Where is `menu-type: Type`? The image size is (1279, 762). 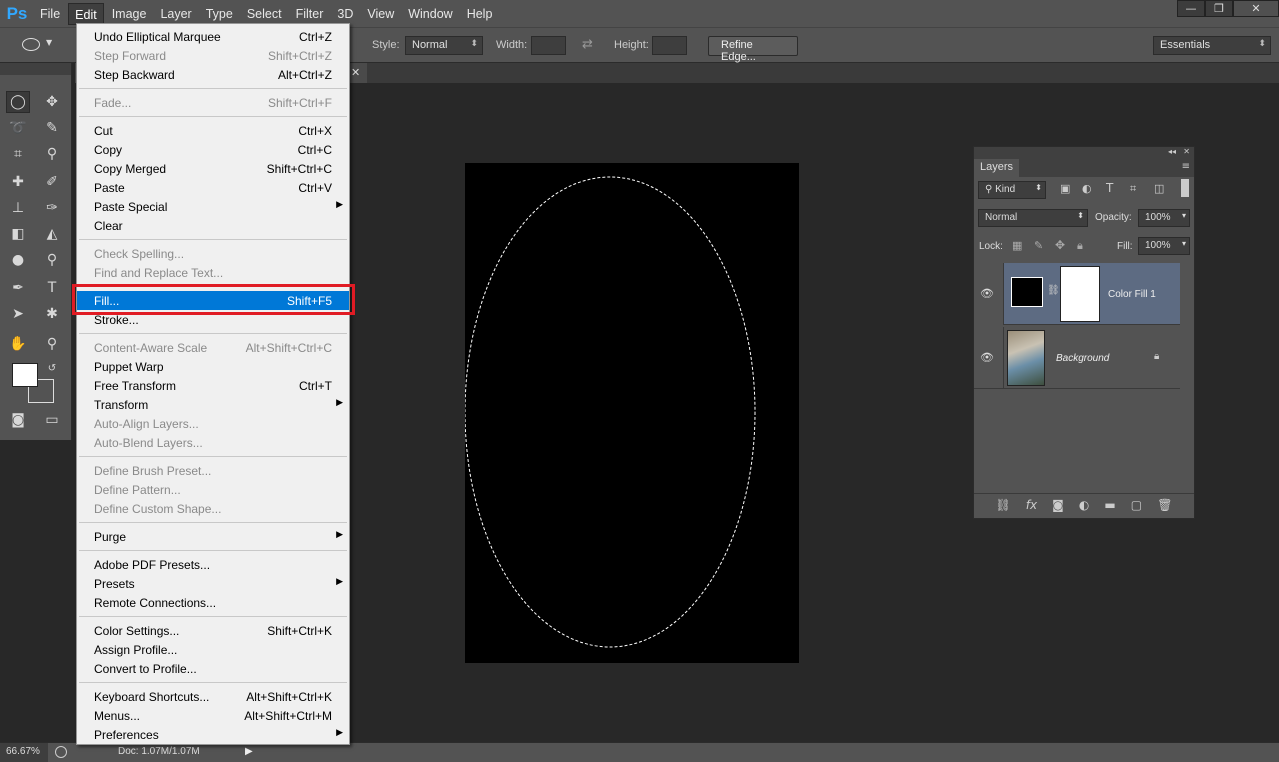
menu-type: Type is located at coordinates (219, 14).